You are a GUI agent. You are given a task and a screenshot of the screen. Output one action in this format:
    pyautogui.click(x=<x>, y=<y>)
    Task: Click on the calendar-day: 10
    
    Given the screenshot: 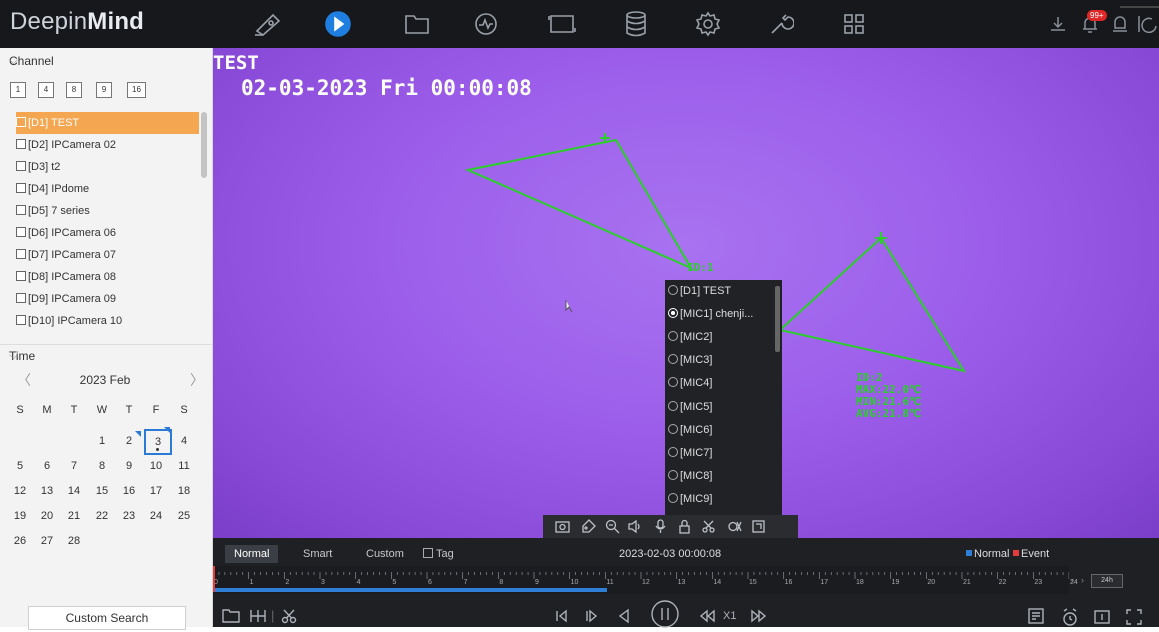 What is the action you would take?
    pyautogui.click(x=156, y=466)
    